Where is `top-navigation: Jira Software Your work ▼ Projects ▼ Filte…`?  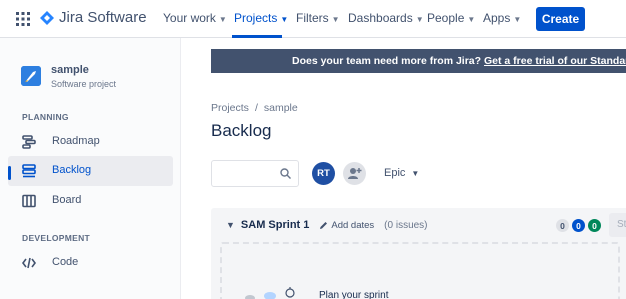
top-navigation: Jira Software Your work ▼ Projects ▼ Filte… is located at coordinates (313, 19).